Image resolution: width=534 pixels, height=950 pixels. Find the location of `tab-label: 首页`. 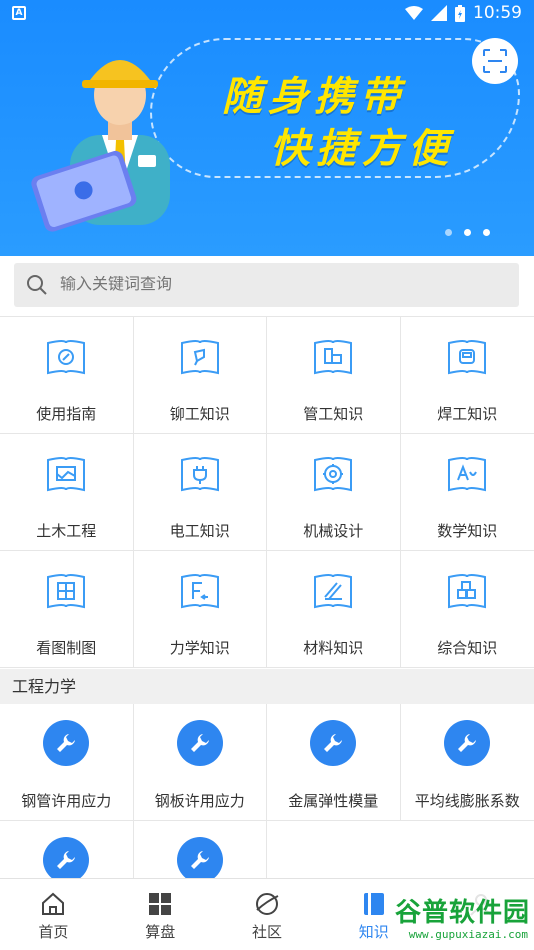

tab-label: 首页 is located at coordinates (53, 932).